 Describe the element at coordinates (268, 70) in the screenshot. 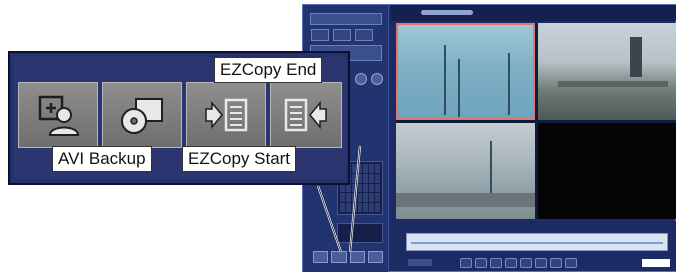

I see `ezcopy-end-label: EZCopy End` at that location.